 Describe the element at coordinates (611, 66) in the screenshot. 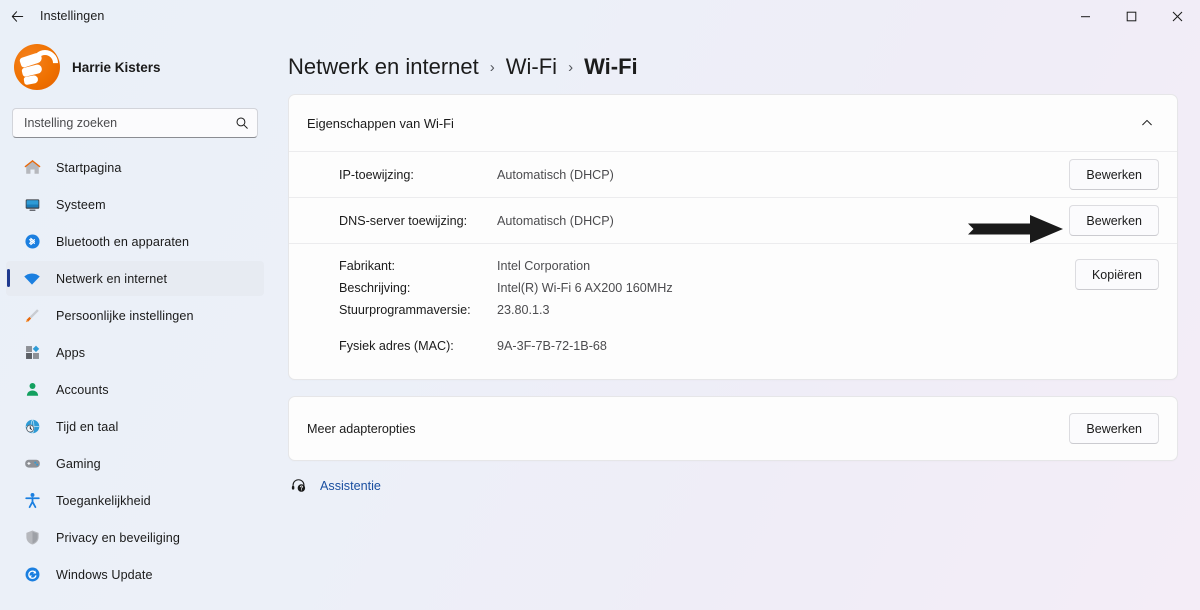

I see `breadcrumb-level-3: Wi-Fi` at that location.